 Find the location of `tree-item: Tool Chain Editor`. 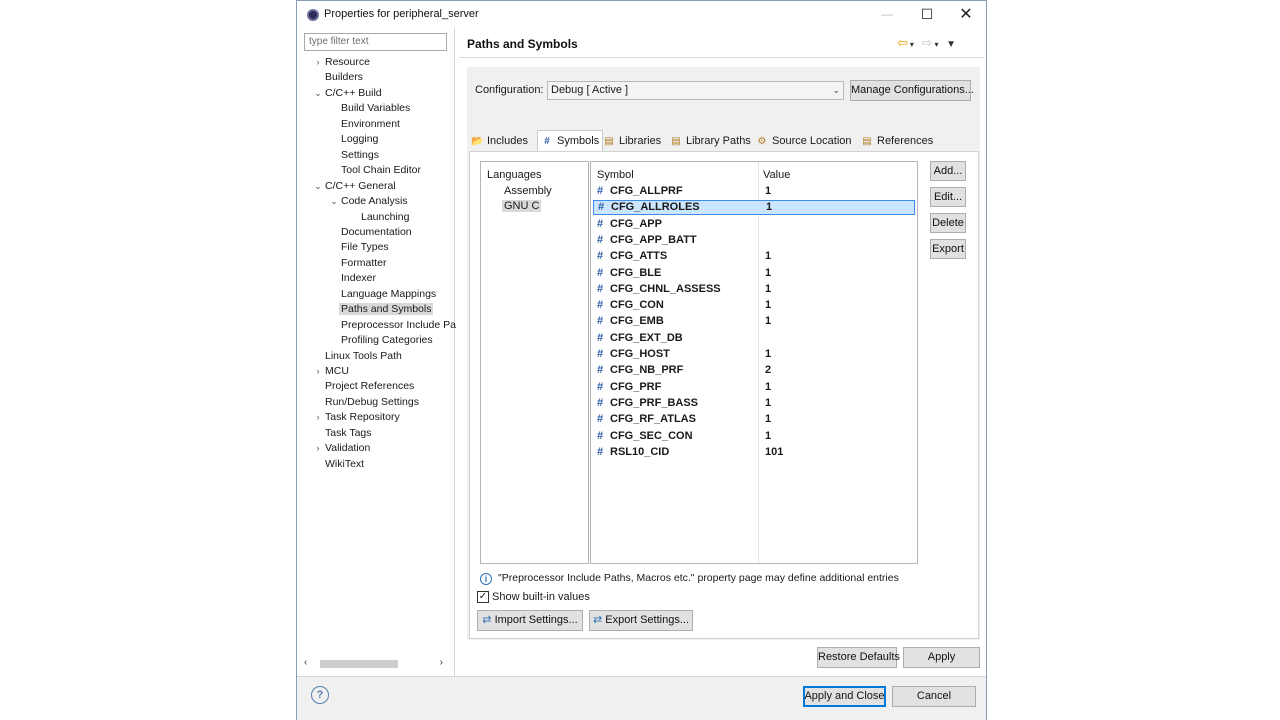

tree-item: Tool Chain Editor is located at coordinates (381, 170).